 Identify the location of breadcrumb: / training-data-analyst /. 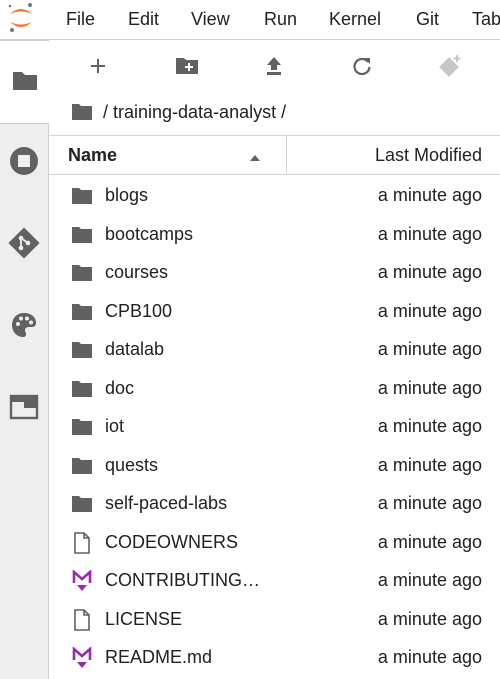
(178, 112).